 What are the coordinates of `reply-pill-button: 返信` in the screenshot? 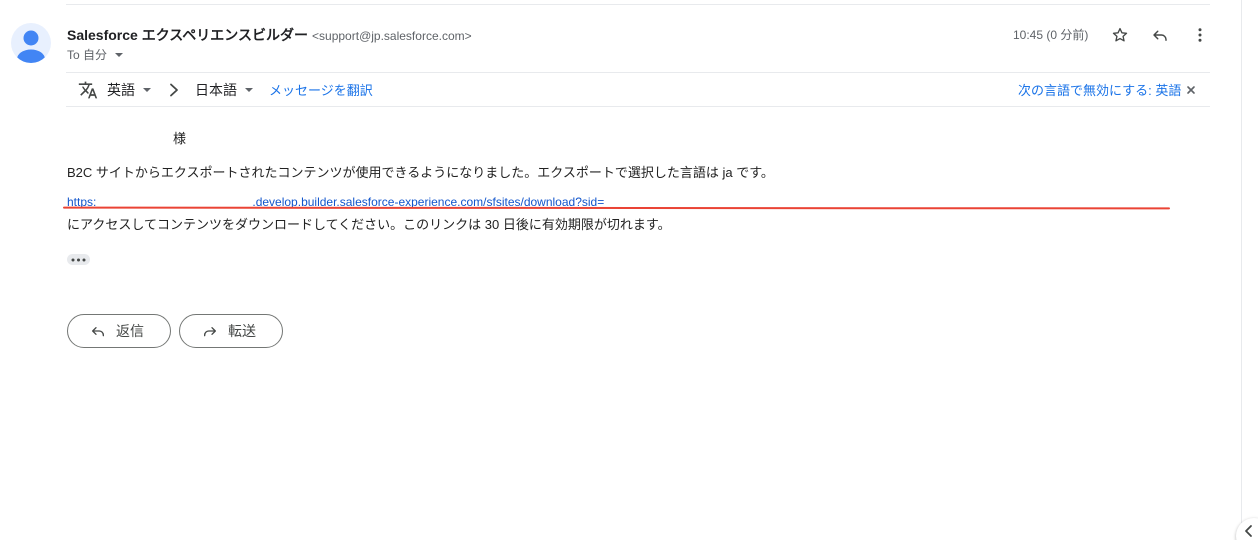 It's located at (119, 331).